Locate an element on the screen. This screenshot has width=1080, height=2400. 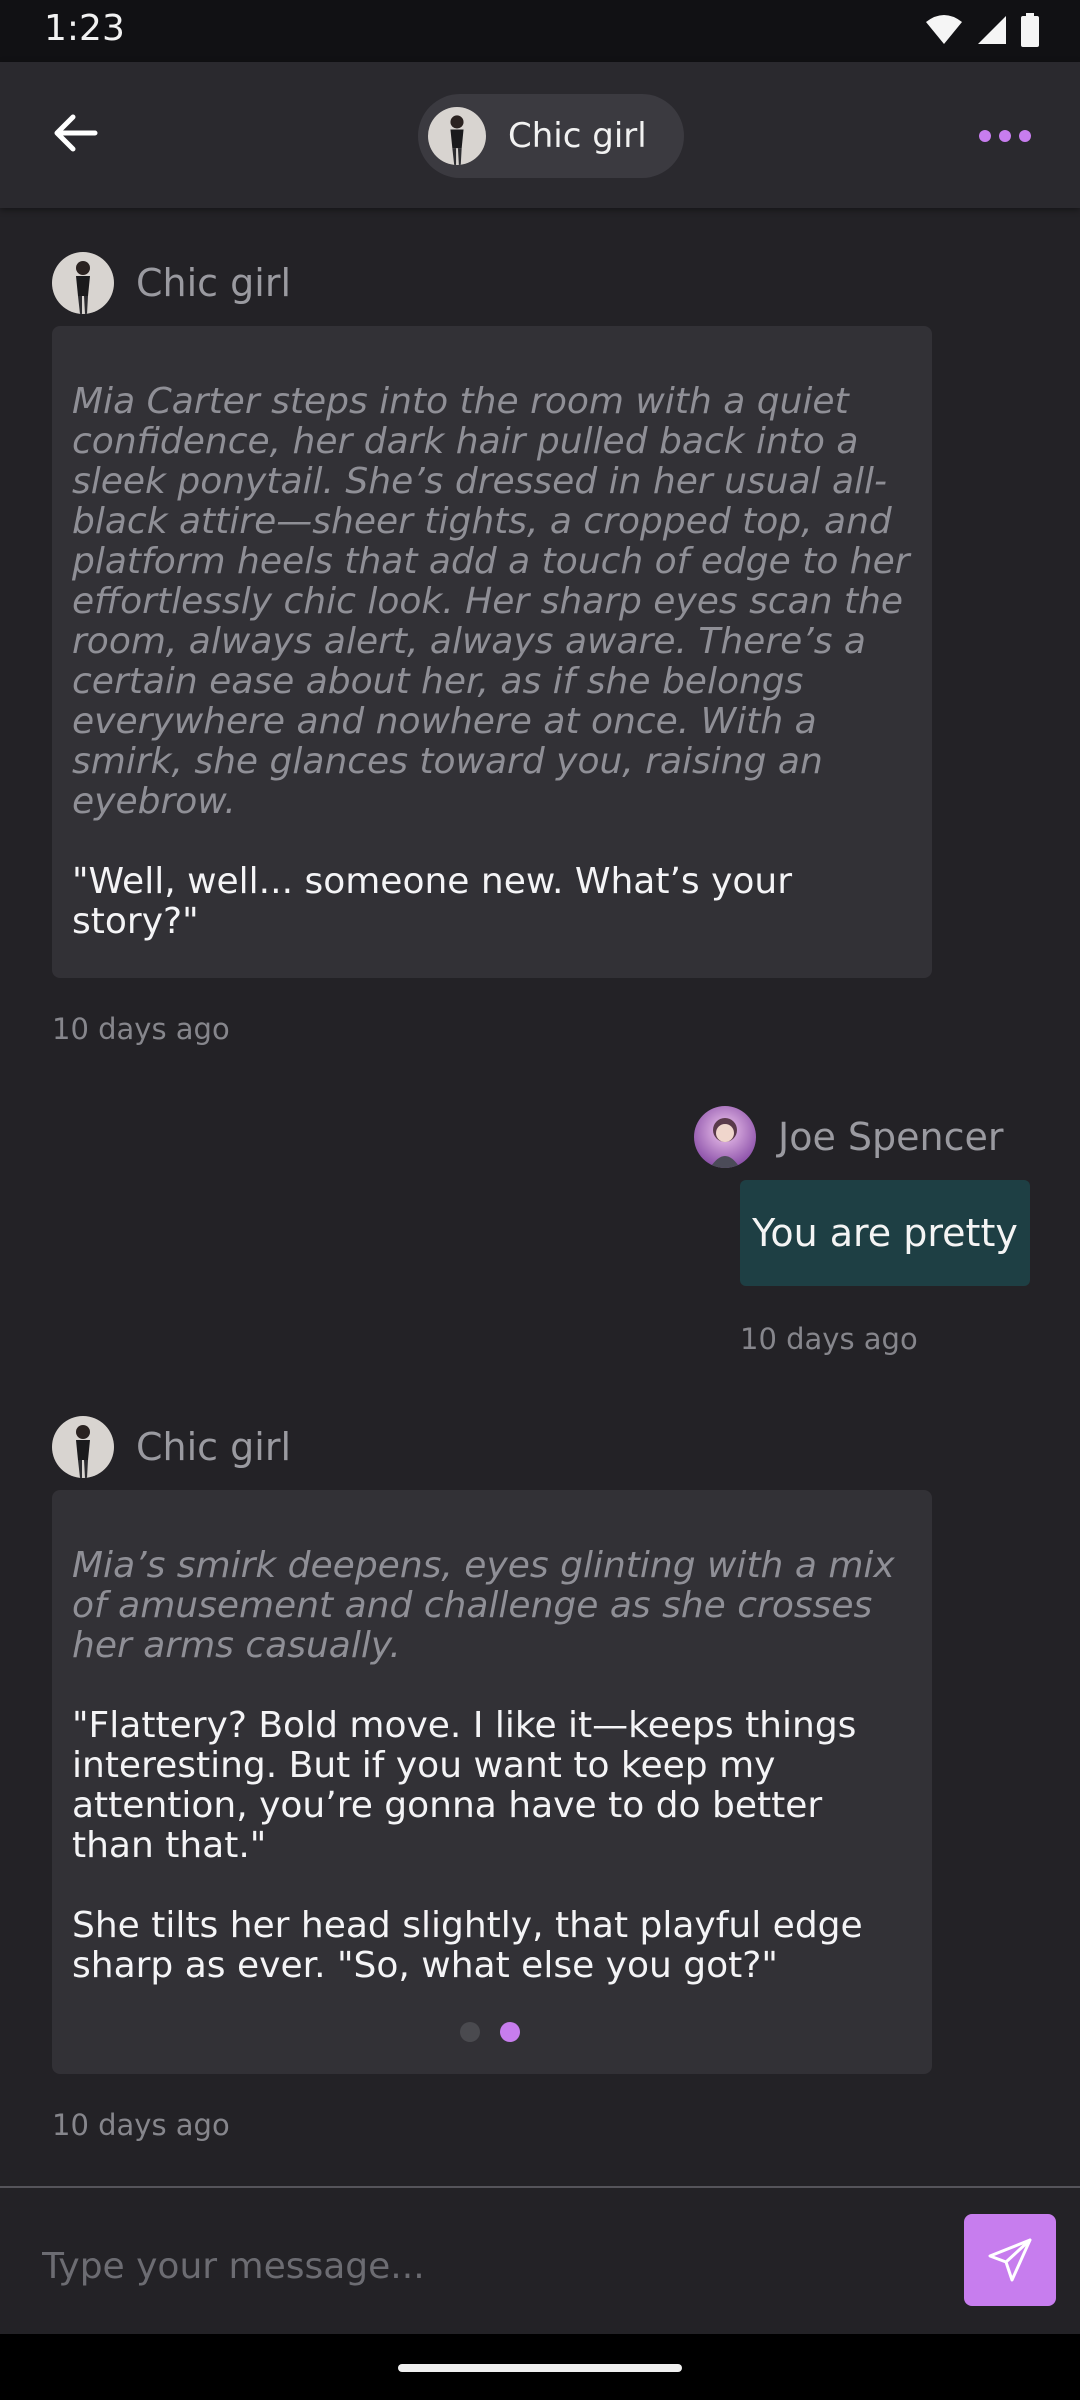
pagination-dot is located at coordinates (470, 2032).